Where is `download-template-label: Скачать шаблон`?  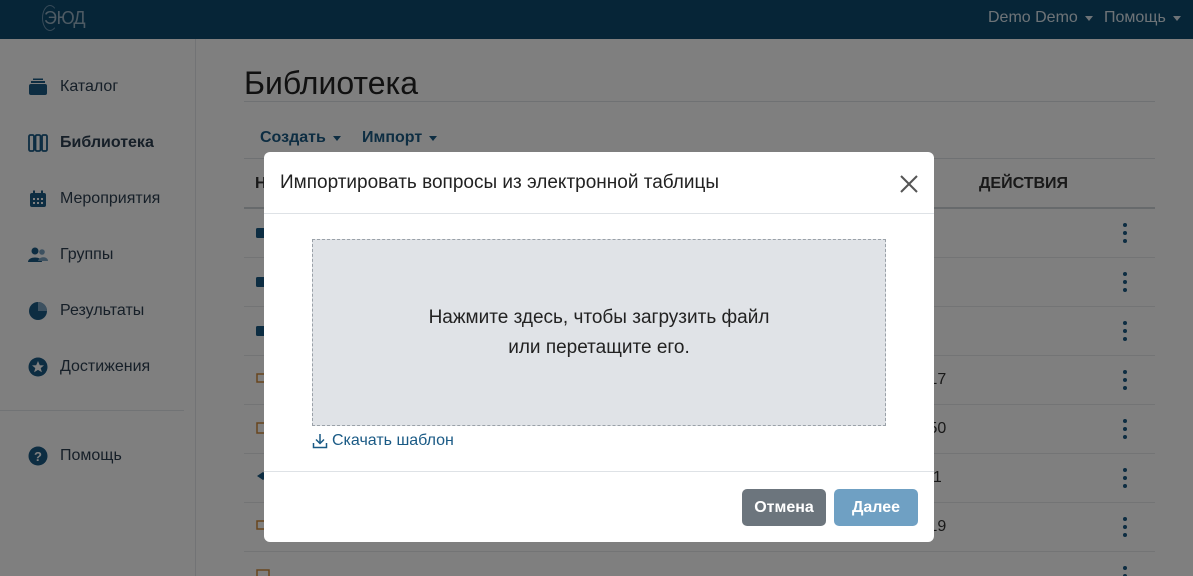 download-template-label: Скачать шаблон is located at coordinates (393, 440).